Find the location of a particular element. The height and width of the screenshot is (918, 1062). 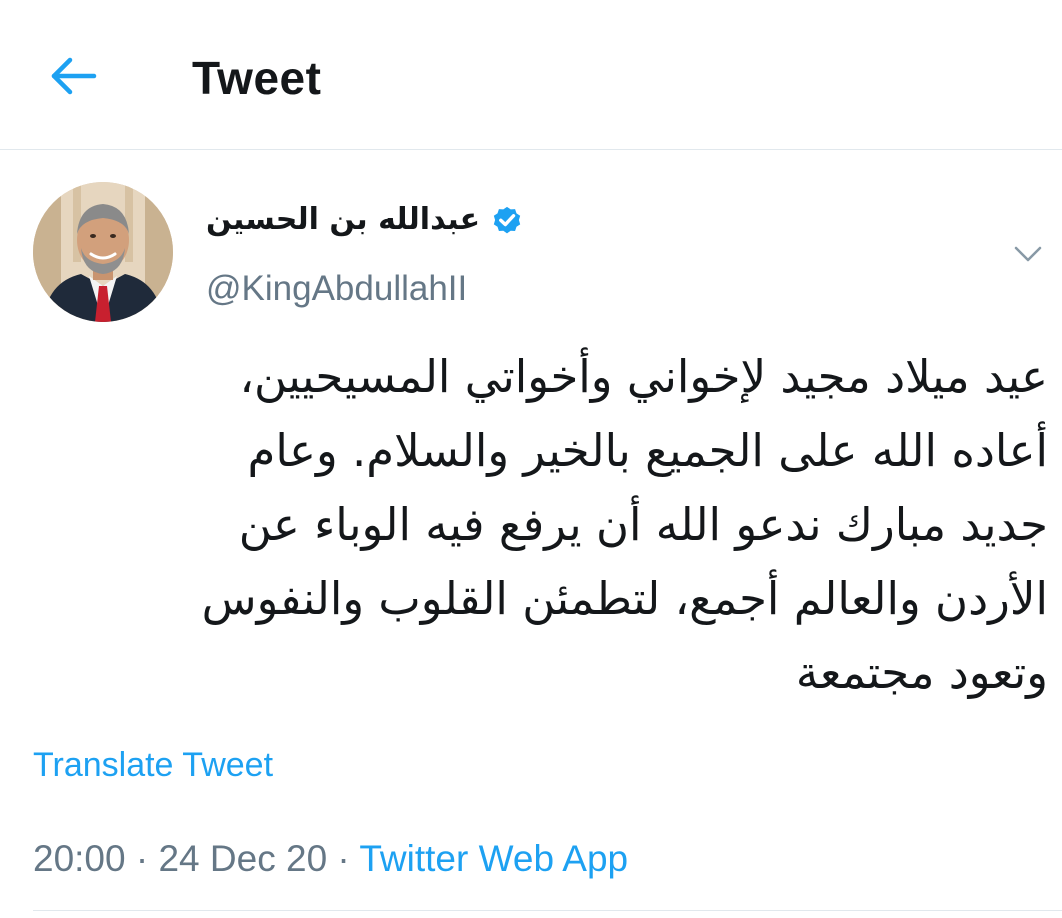

author-name-row: عبدالله بن الحسين is located at coordinates (365, 220).